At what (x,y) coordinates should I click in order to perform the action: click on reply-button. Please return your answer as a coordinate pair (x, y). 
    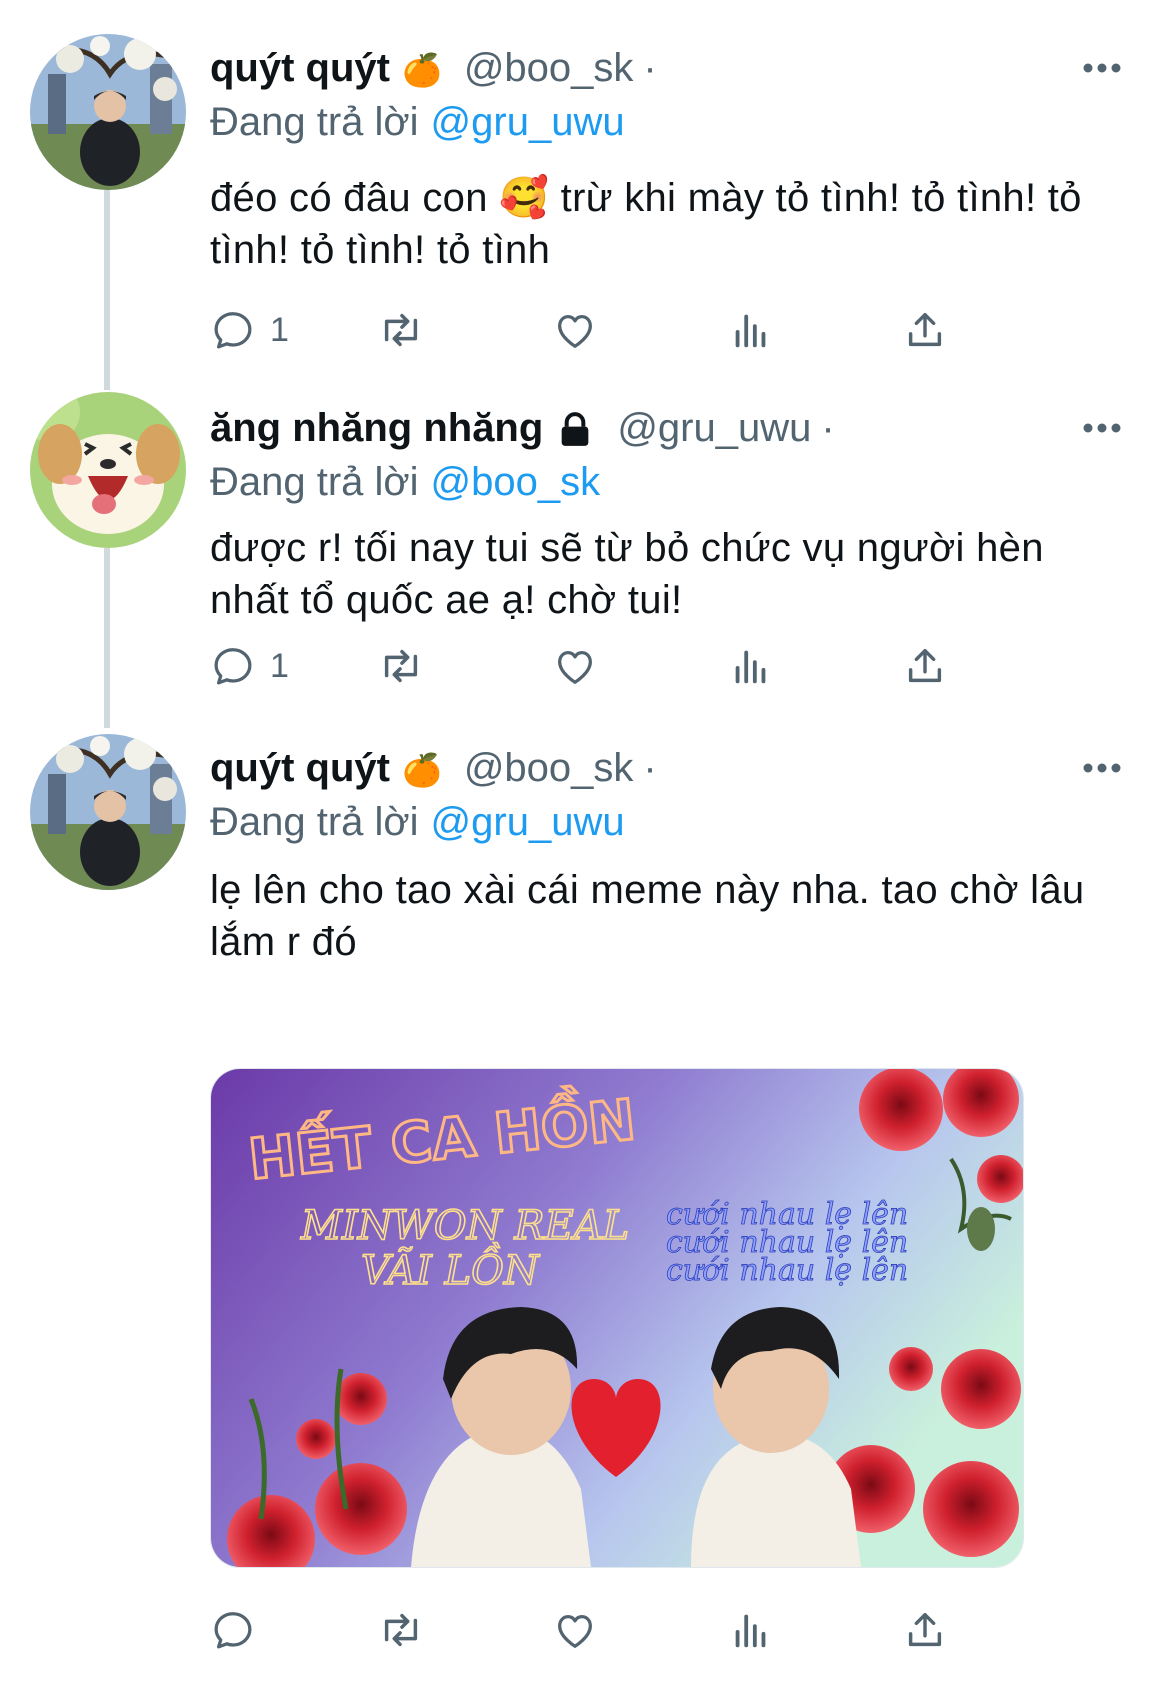
    Looking at the image, I should click on (240, 1630).